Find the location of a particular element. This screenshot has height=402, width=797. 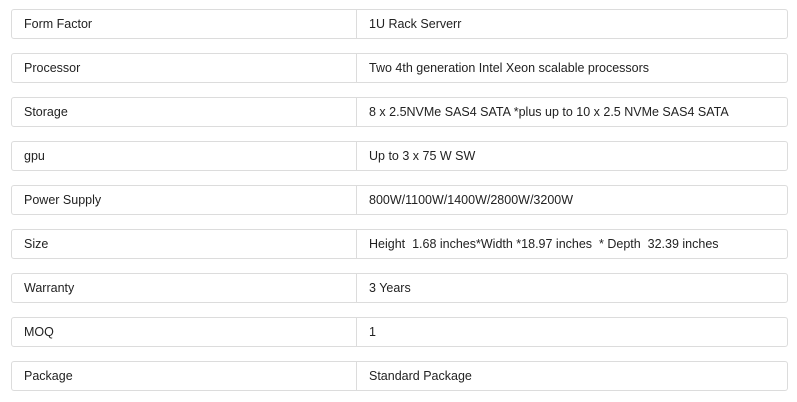

spec-label: MOQ is located at coordinates (184, 332).